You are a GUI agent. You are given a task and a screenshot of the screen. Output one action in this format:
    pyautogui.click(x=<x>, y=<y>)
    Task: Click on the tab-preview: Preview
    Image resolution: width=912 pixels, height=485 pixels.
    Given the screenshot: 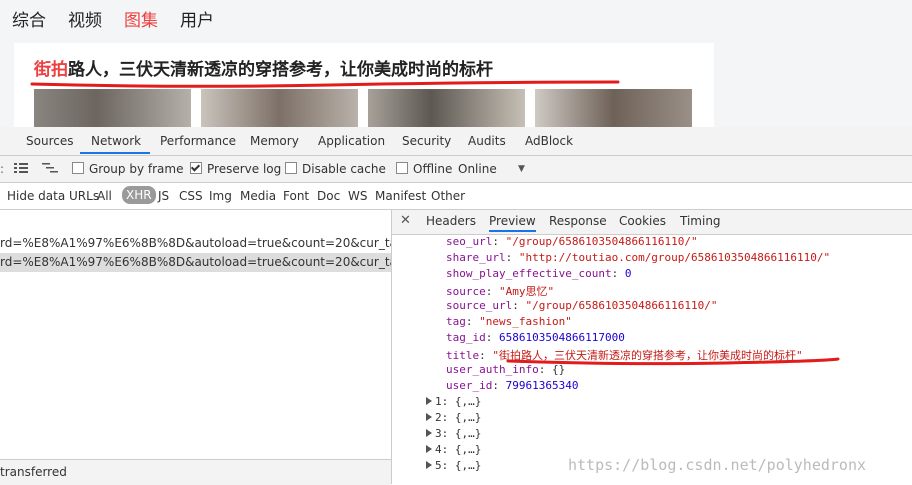 What is the action you would take?
    pyautogui.click(x=512, y=223)
    